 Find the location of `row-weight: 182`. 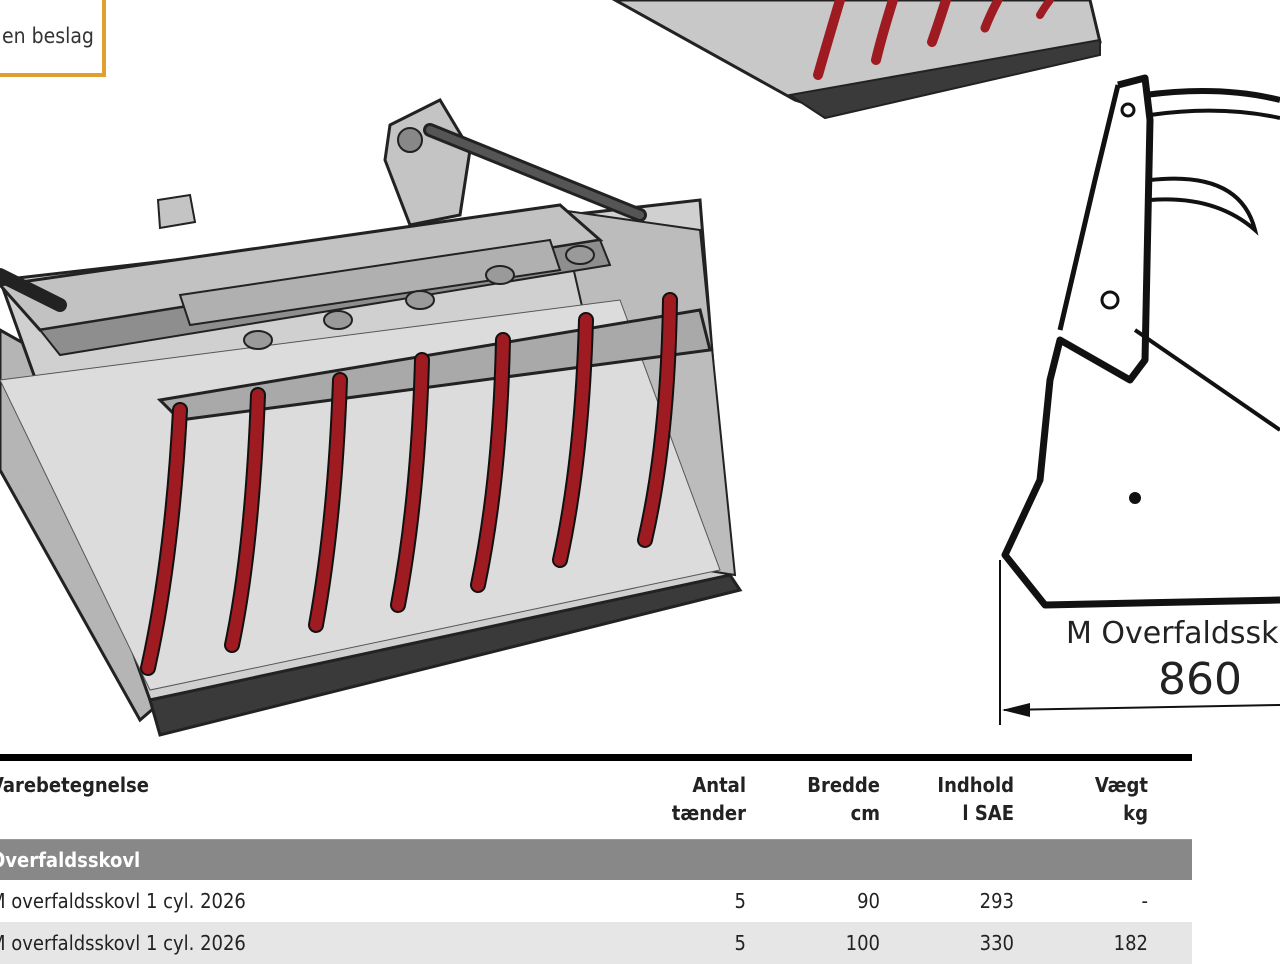

row-weight: 182 is located at coordinates (1081, 943).